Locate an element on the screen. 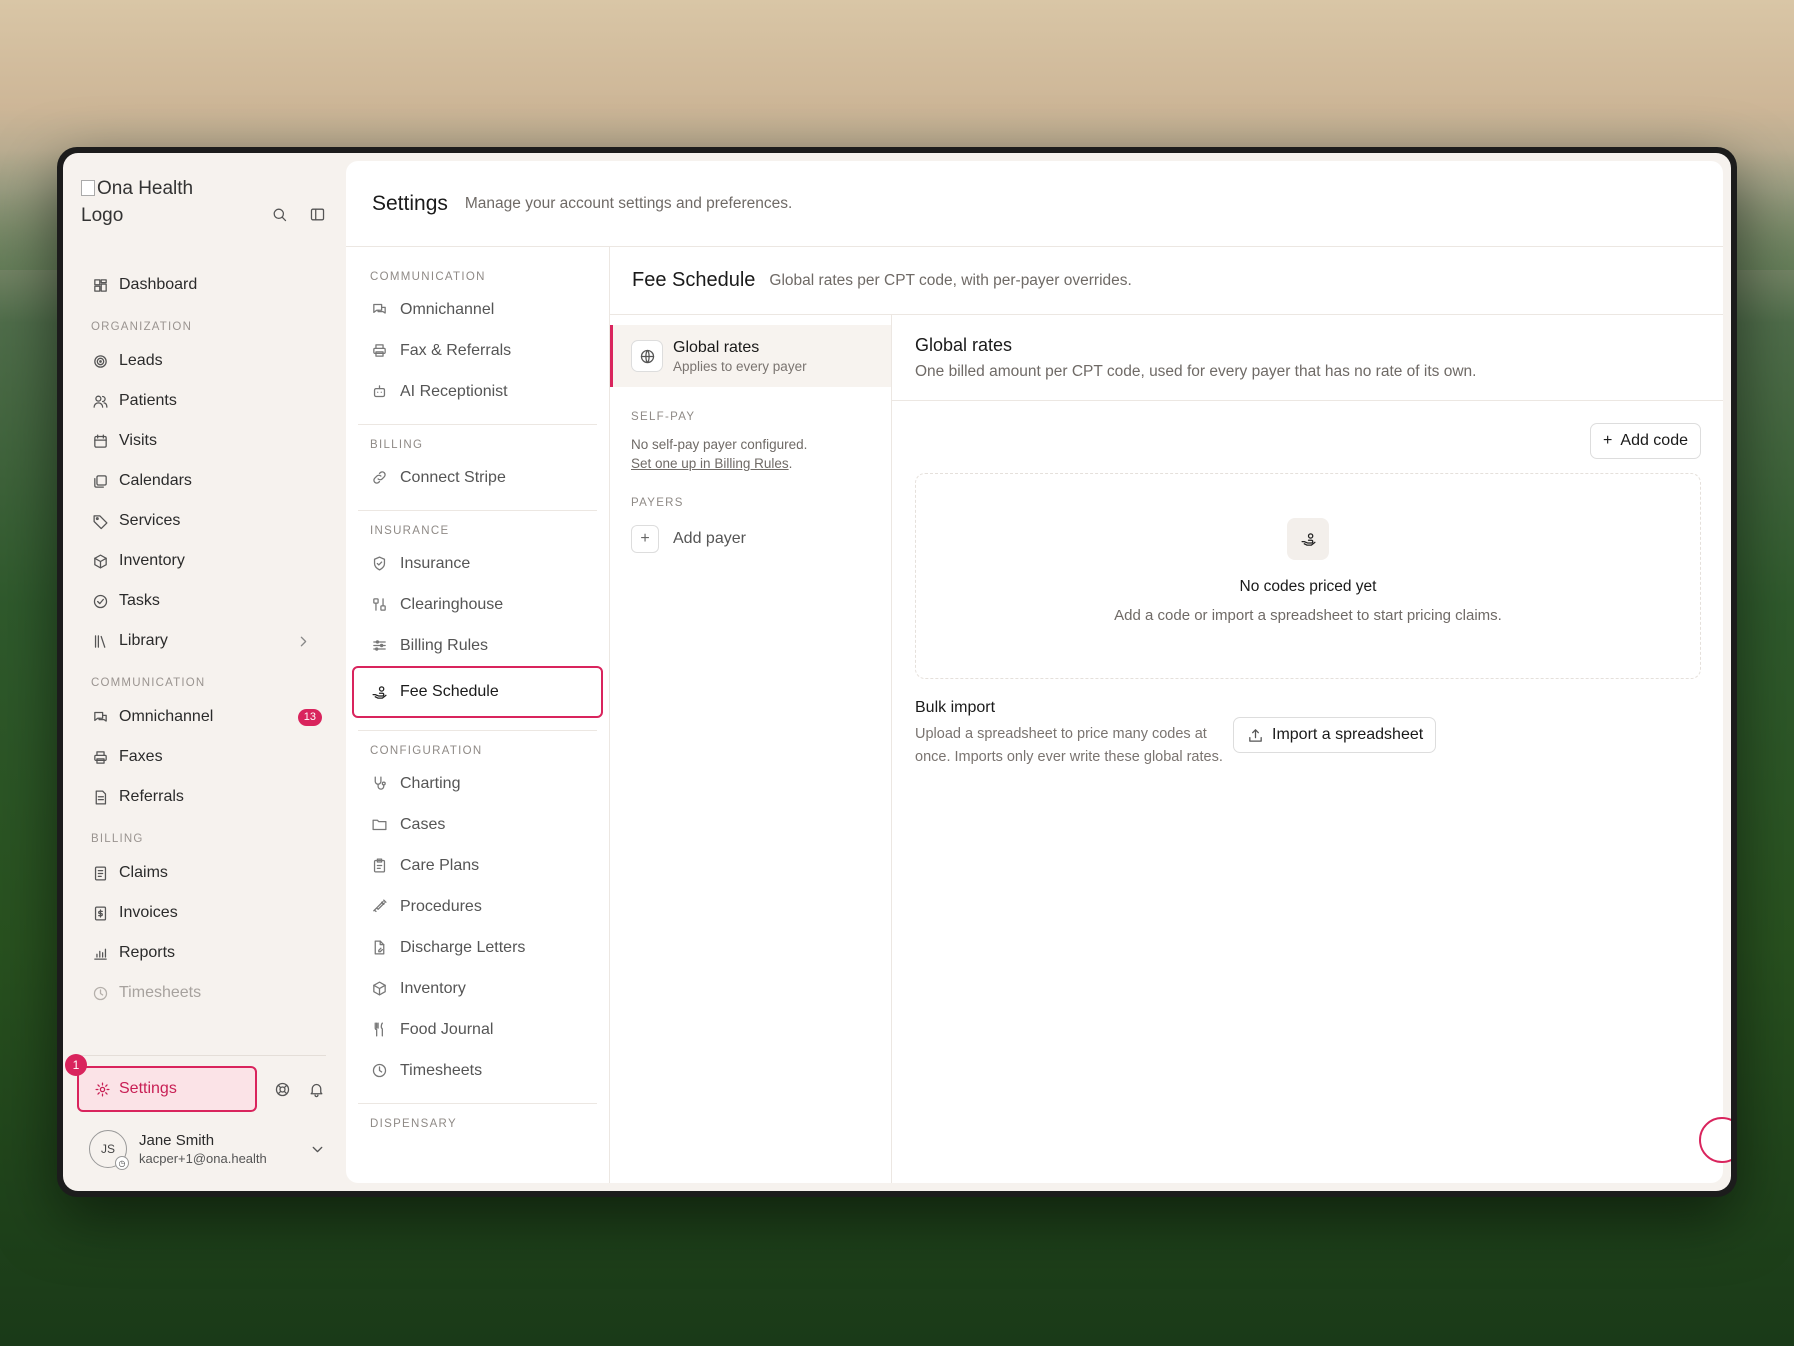 The width and height of the screenshot is (1794, 1346). settings-nav-section: BILLING is located at coordinates (397, 445).